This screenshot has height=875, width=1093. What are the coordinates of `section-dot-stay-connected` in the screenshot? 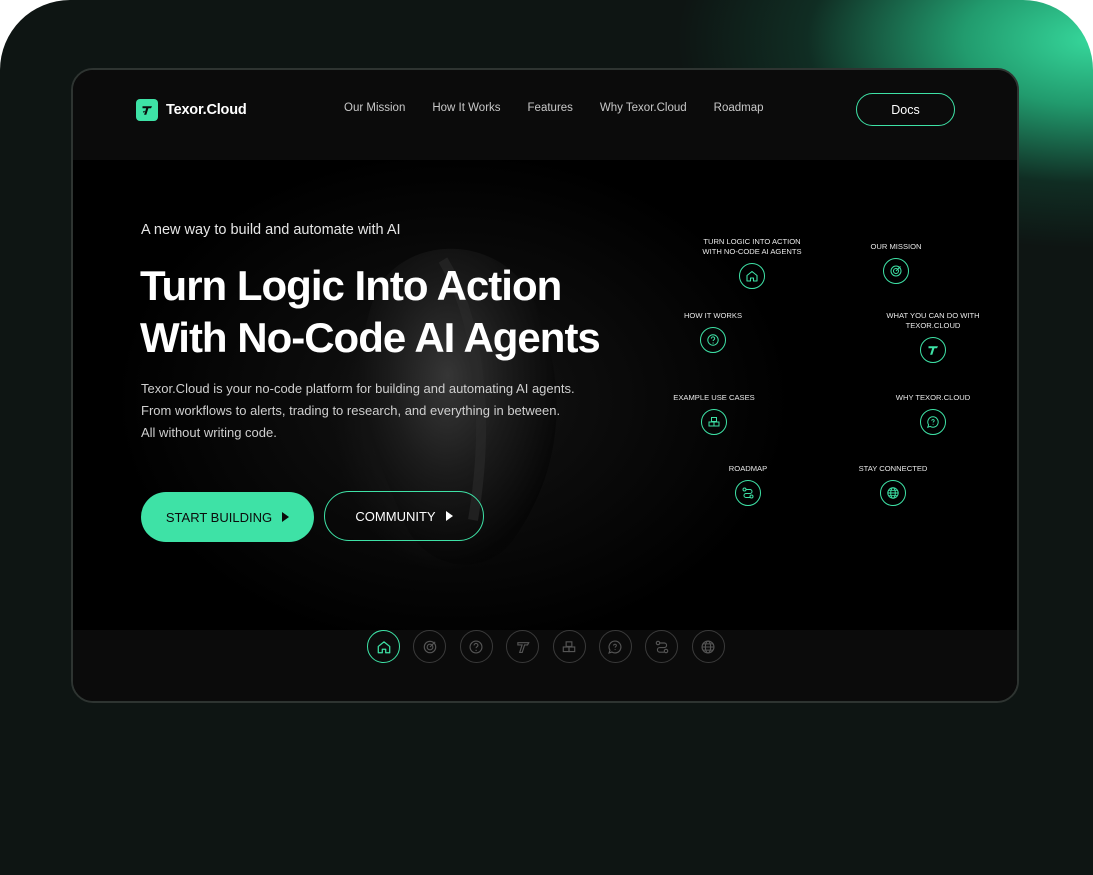 It's located at (708, 646).